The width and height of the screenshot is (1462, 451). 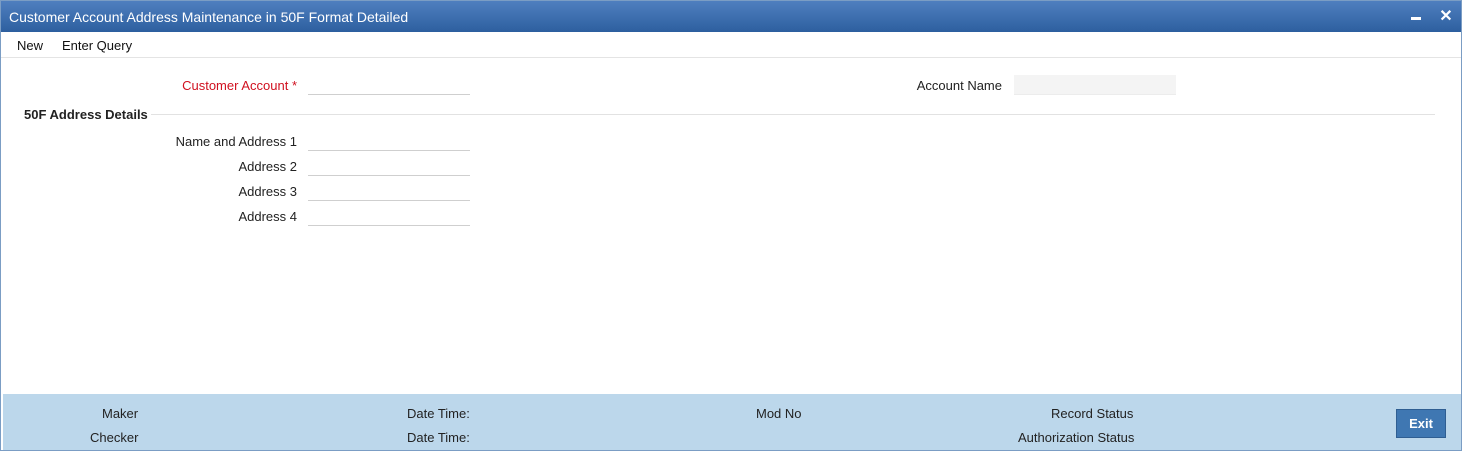 What do you see at coordinates (389, 166) in the screenshot?
I see `address2-field` at bounding box center [389, 166].